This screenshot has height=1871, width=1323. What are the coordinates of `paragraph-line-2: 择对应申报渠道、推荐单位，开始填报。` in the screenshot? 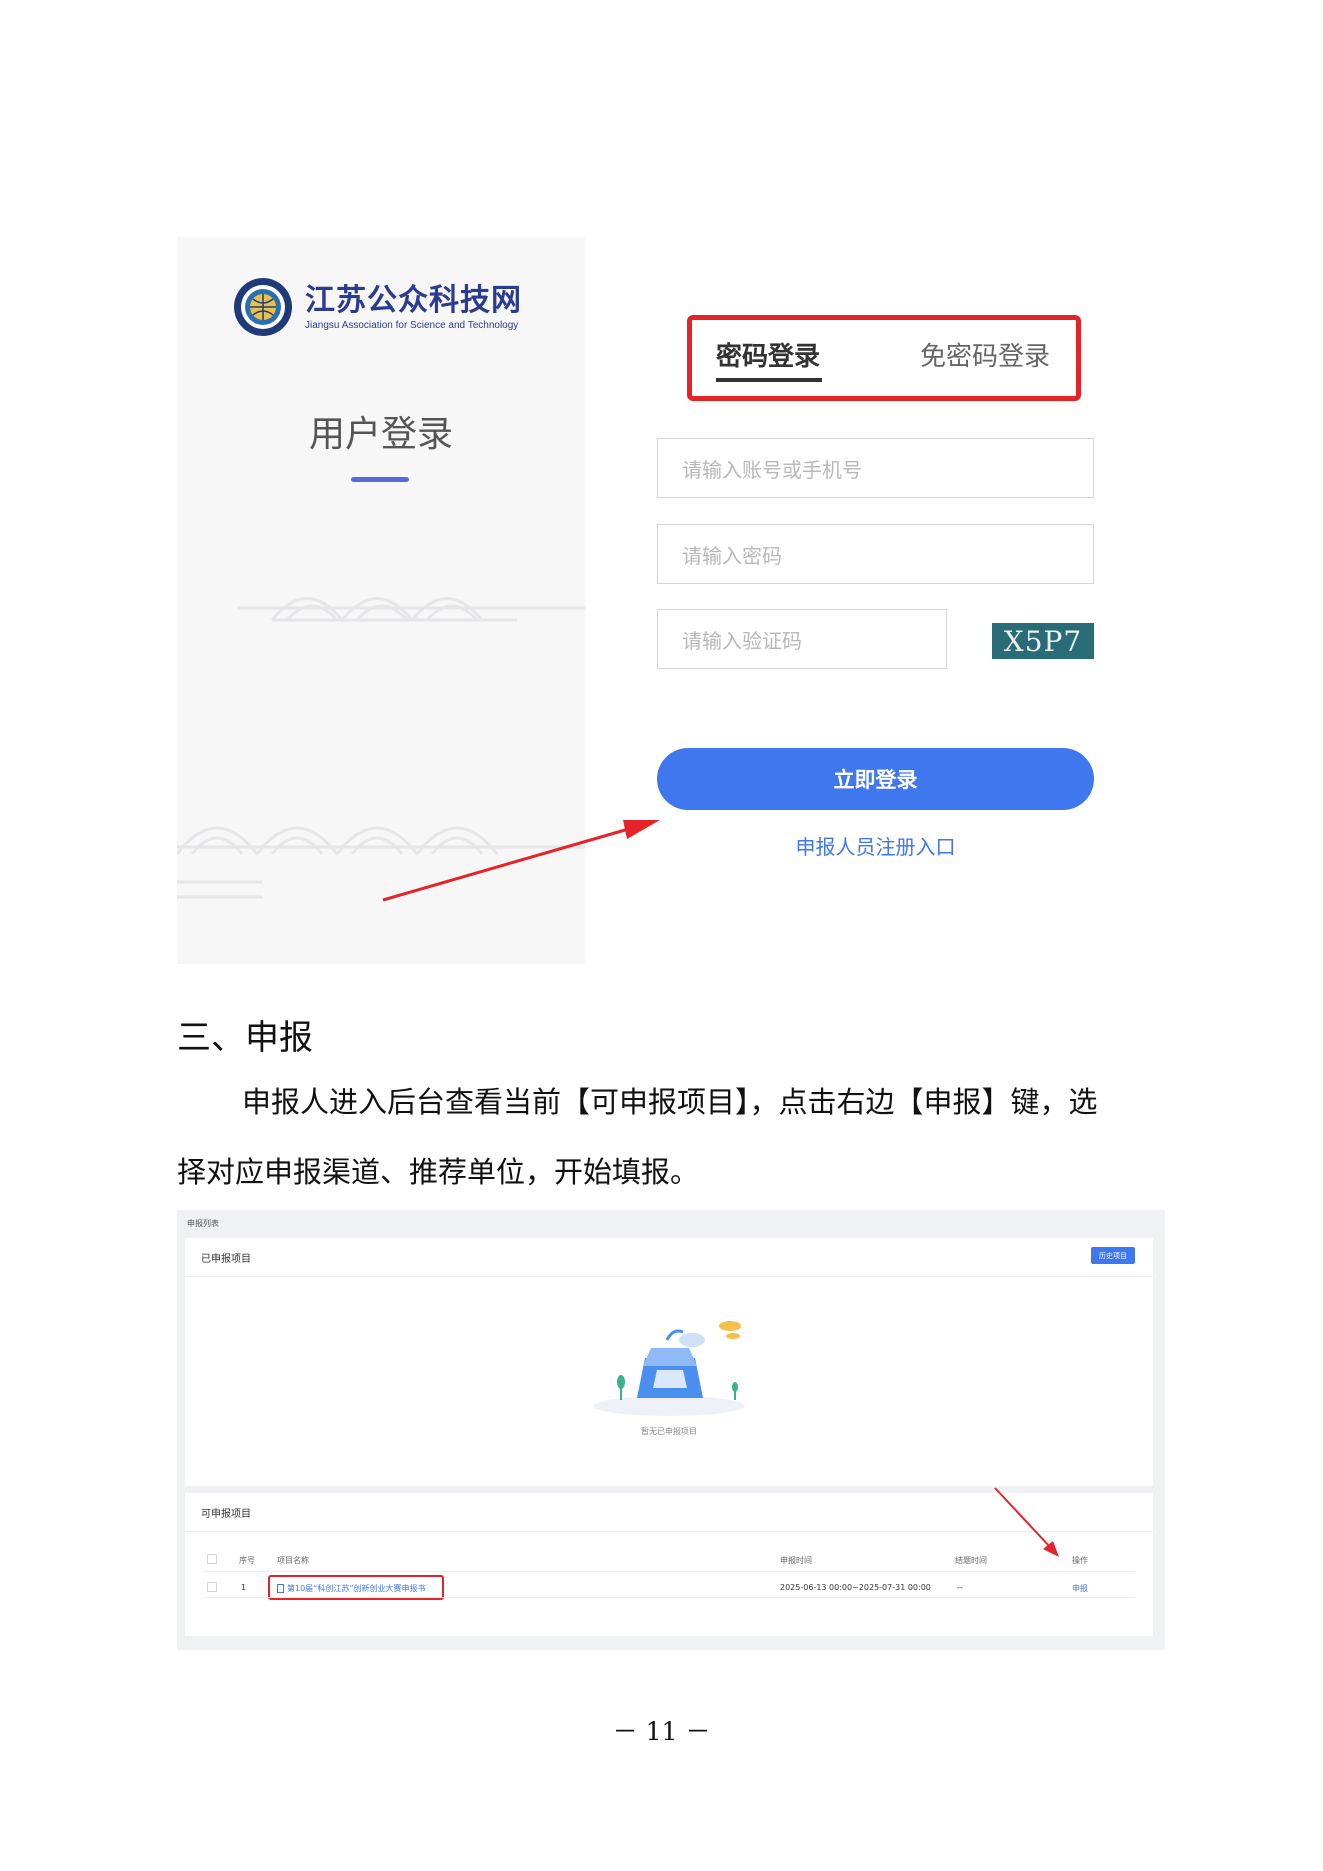 It's located at (438, 1172).